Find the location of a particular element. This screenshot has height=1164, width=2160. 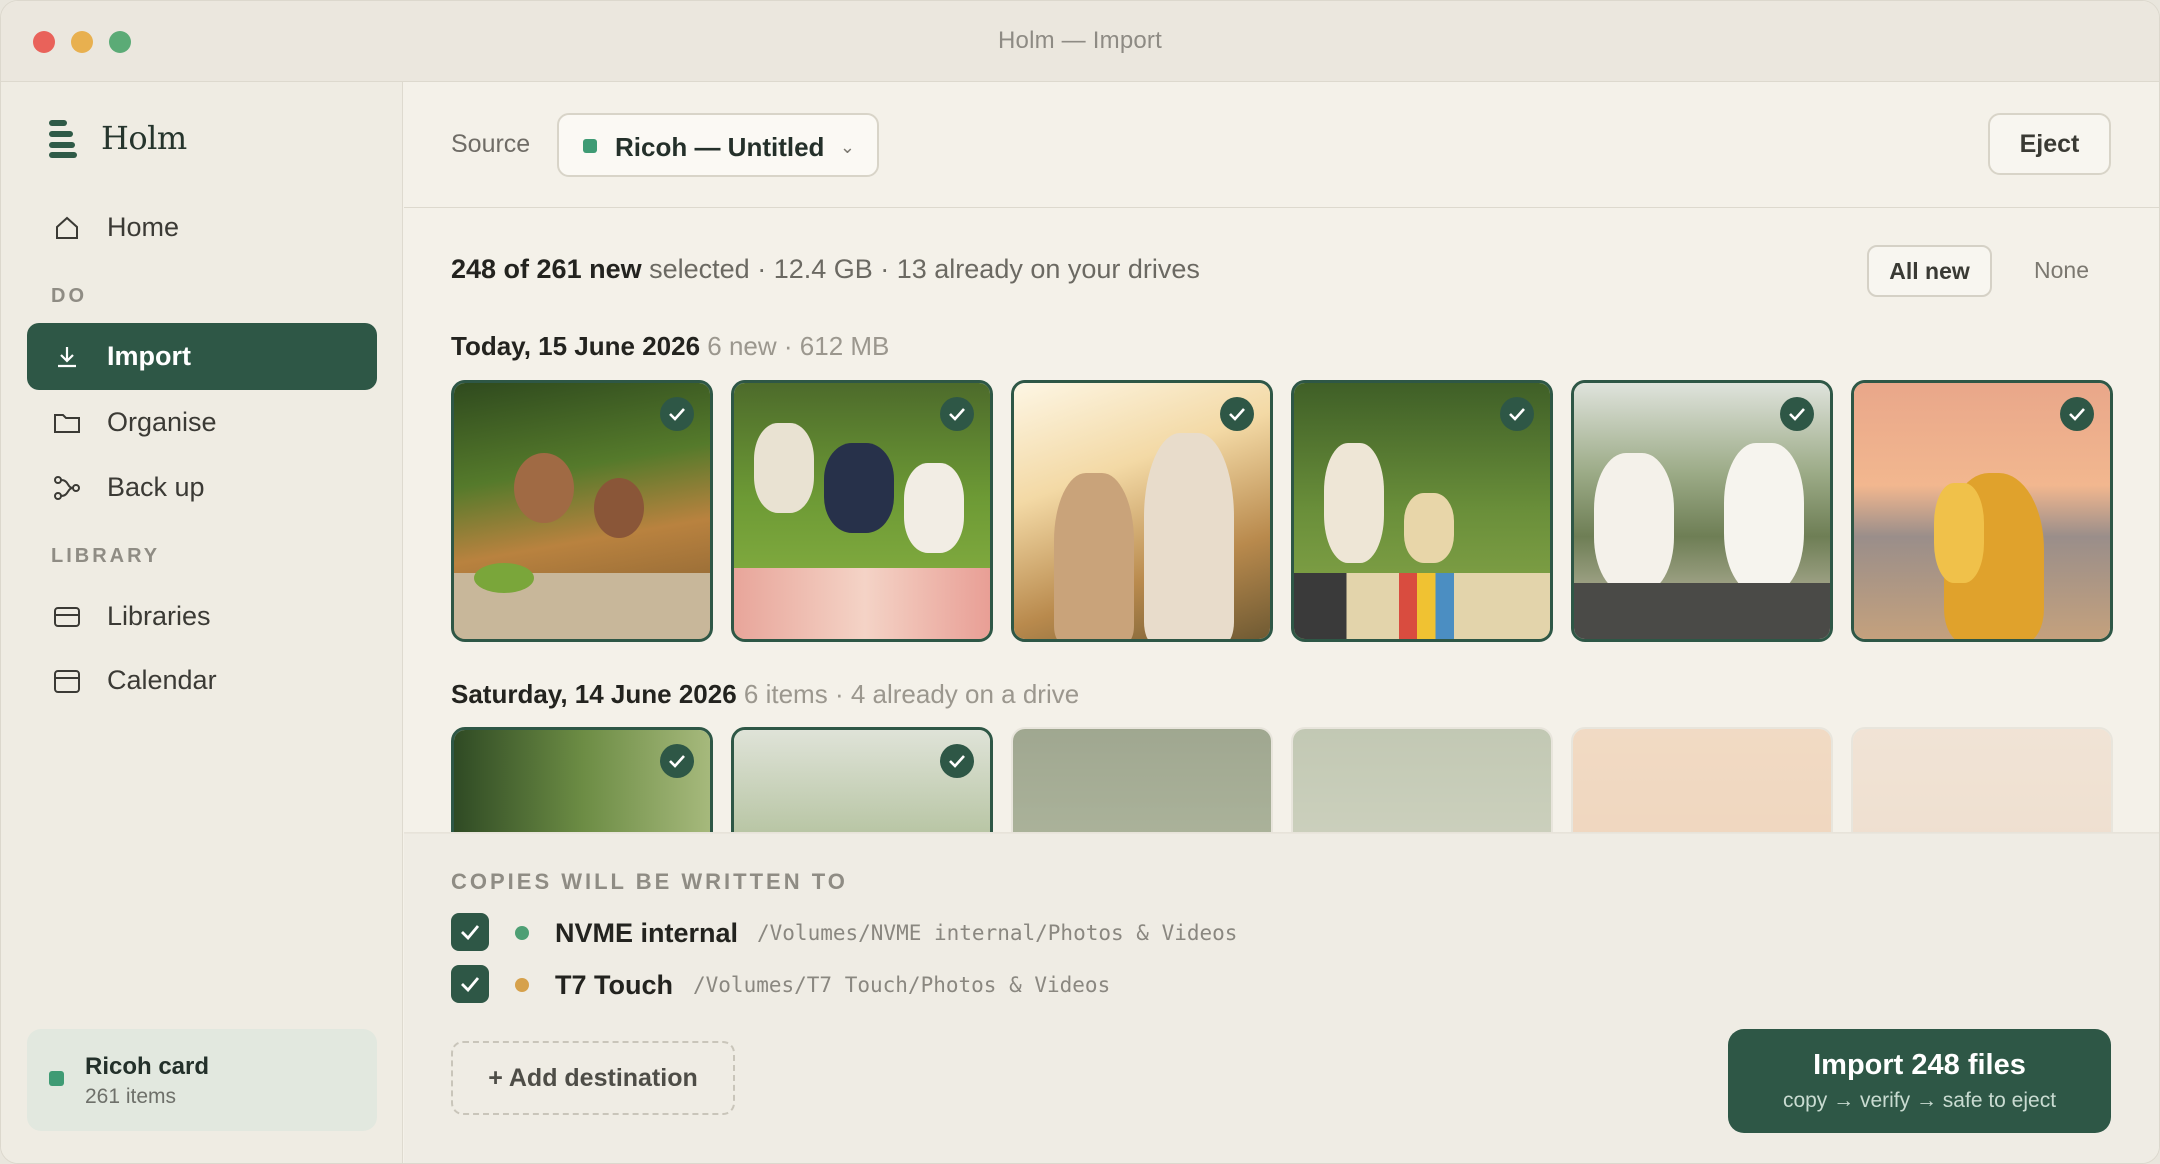

chevron-down-icon: ⌄ is located at coordinates (847, 147).